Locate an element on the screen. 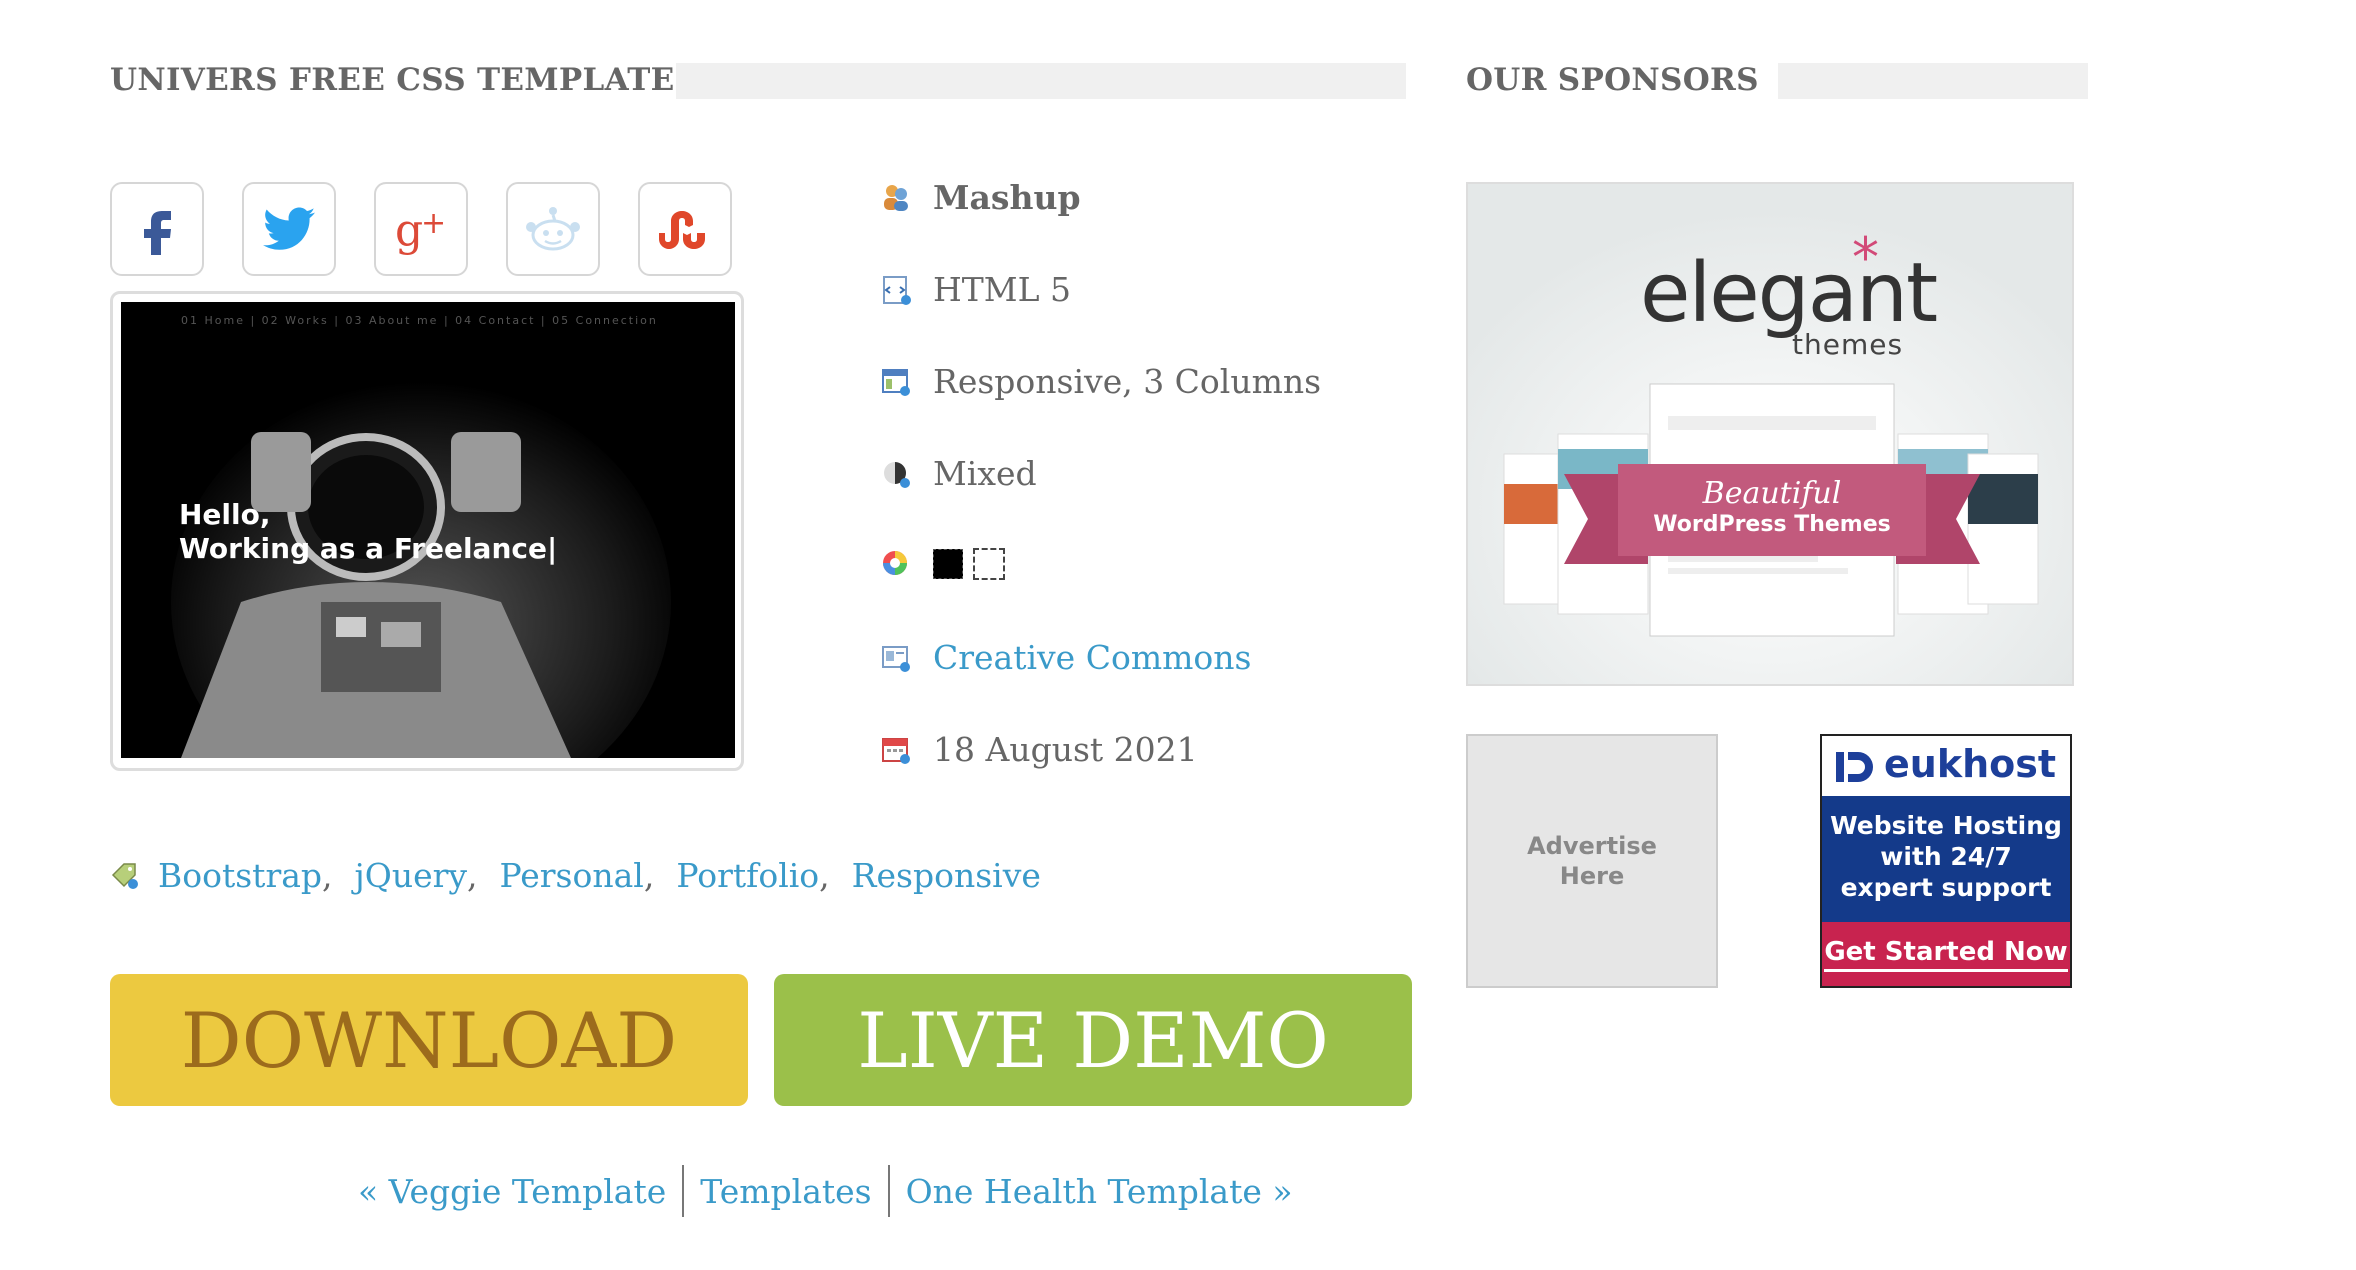 This screenshot has width=2356, height=1270. meta-html-version: HTML 5 is located at coordinates (975, 289).